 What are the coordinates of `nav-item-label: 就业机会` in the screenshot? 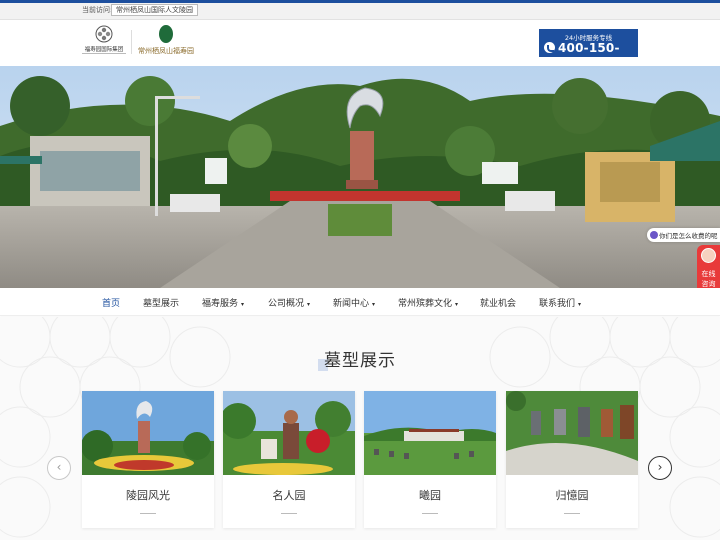 It's located at (498, 304).